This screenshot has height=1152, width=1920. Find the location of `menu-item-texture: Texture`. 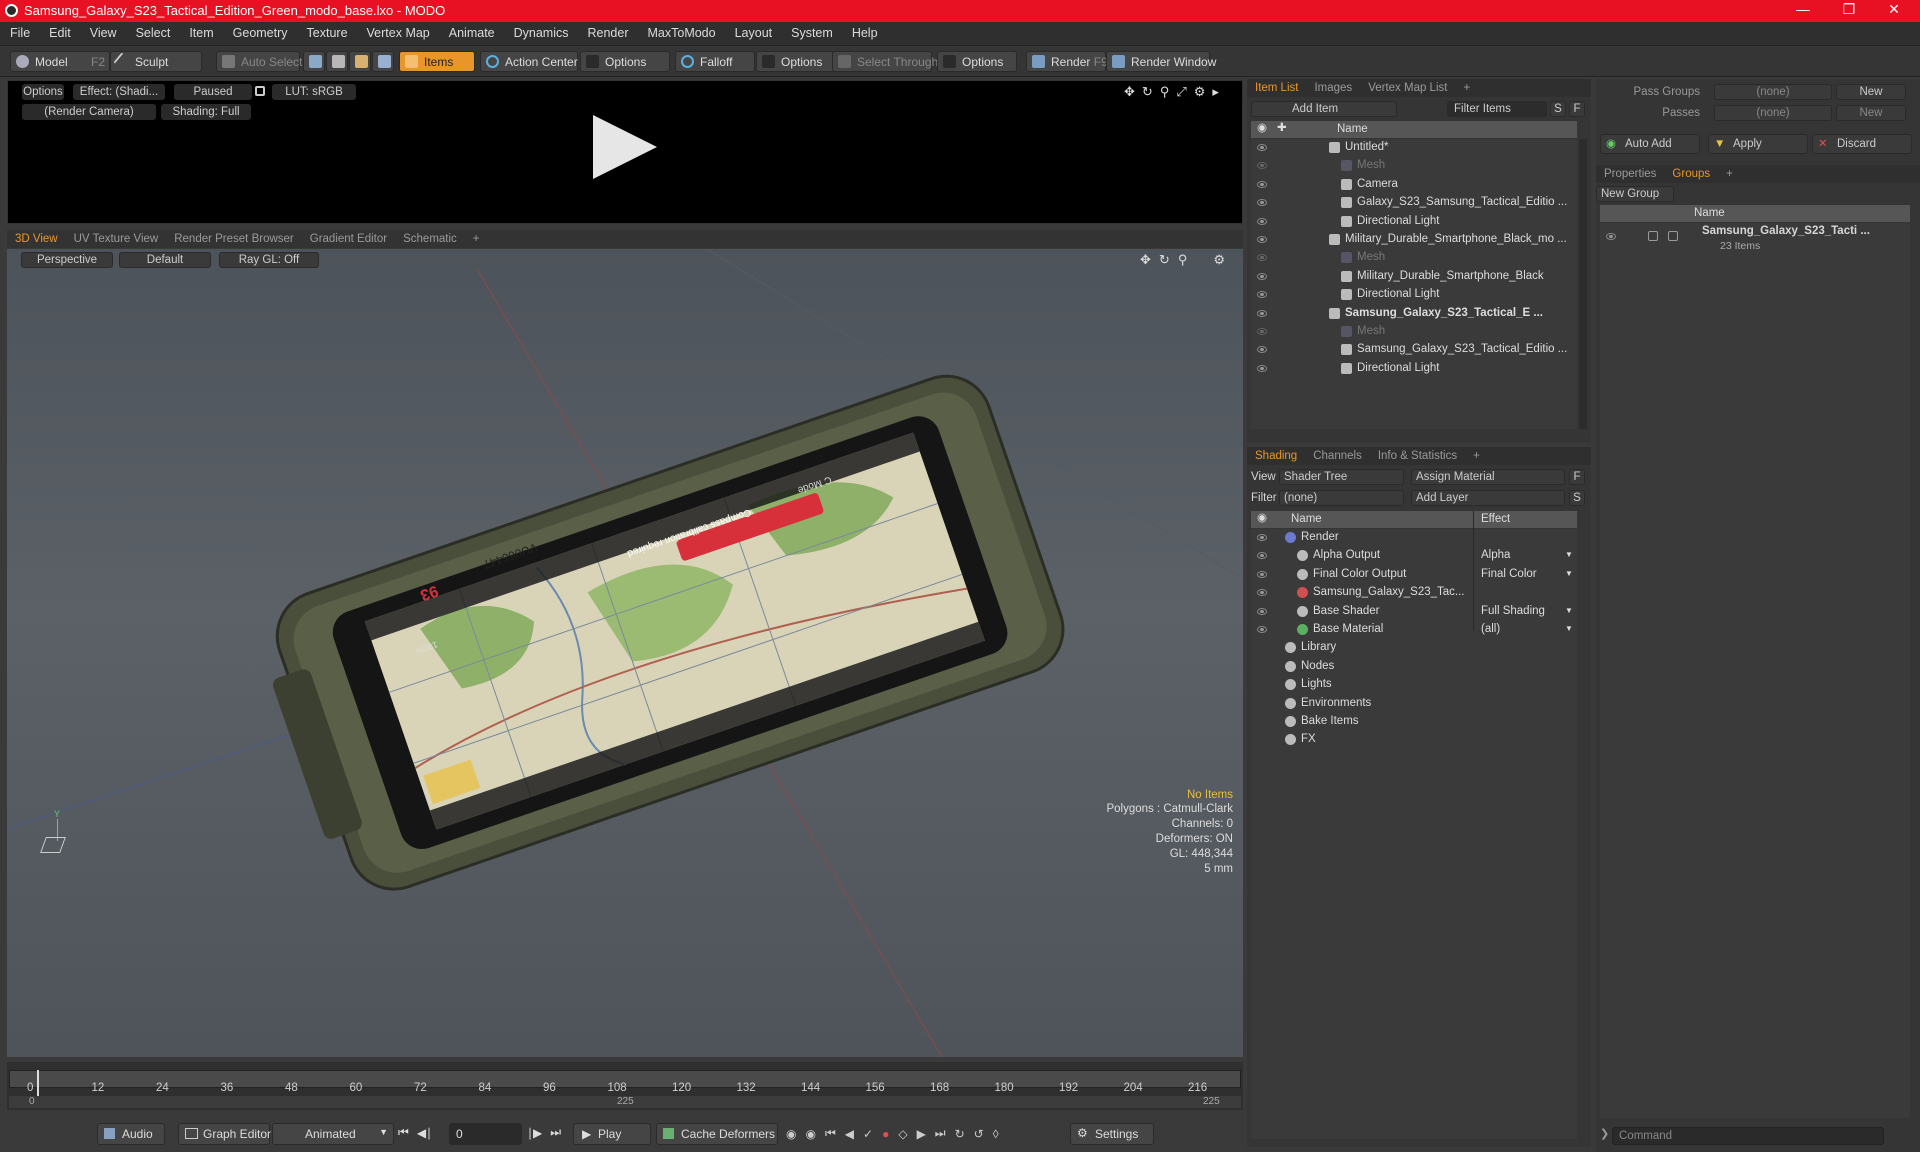

menu-item-texture: Texture is located at coordinates (327, 31).